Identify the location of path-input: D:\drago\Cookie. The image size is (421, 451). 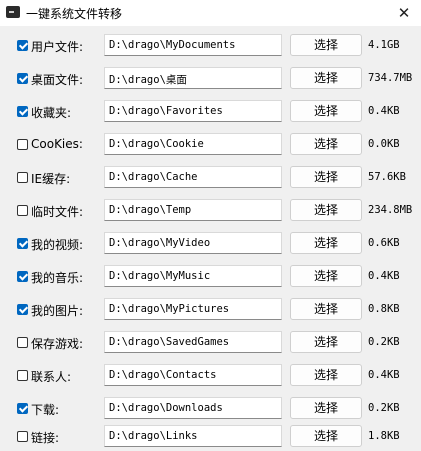
(193, 144).